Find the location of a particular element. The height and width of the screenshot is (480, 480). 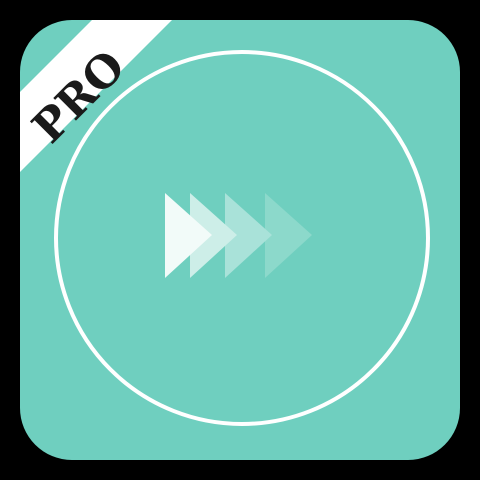

pro-ribbon: PRO is located at coordinates (96, 96).